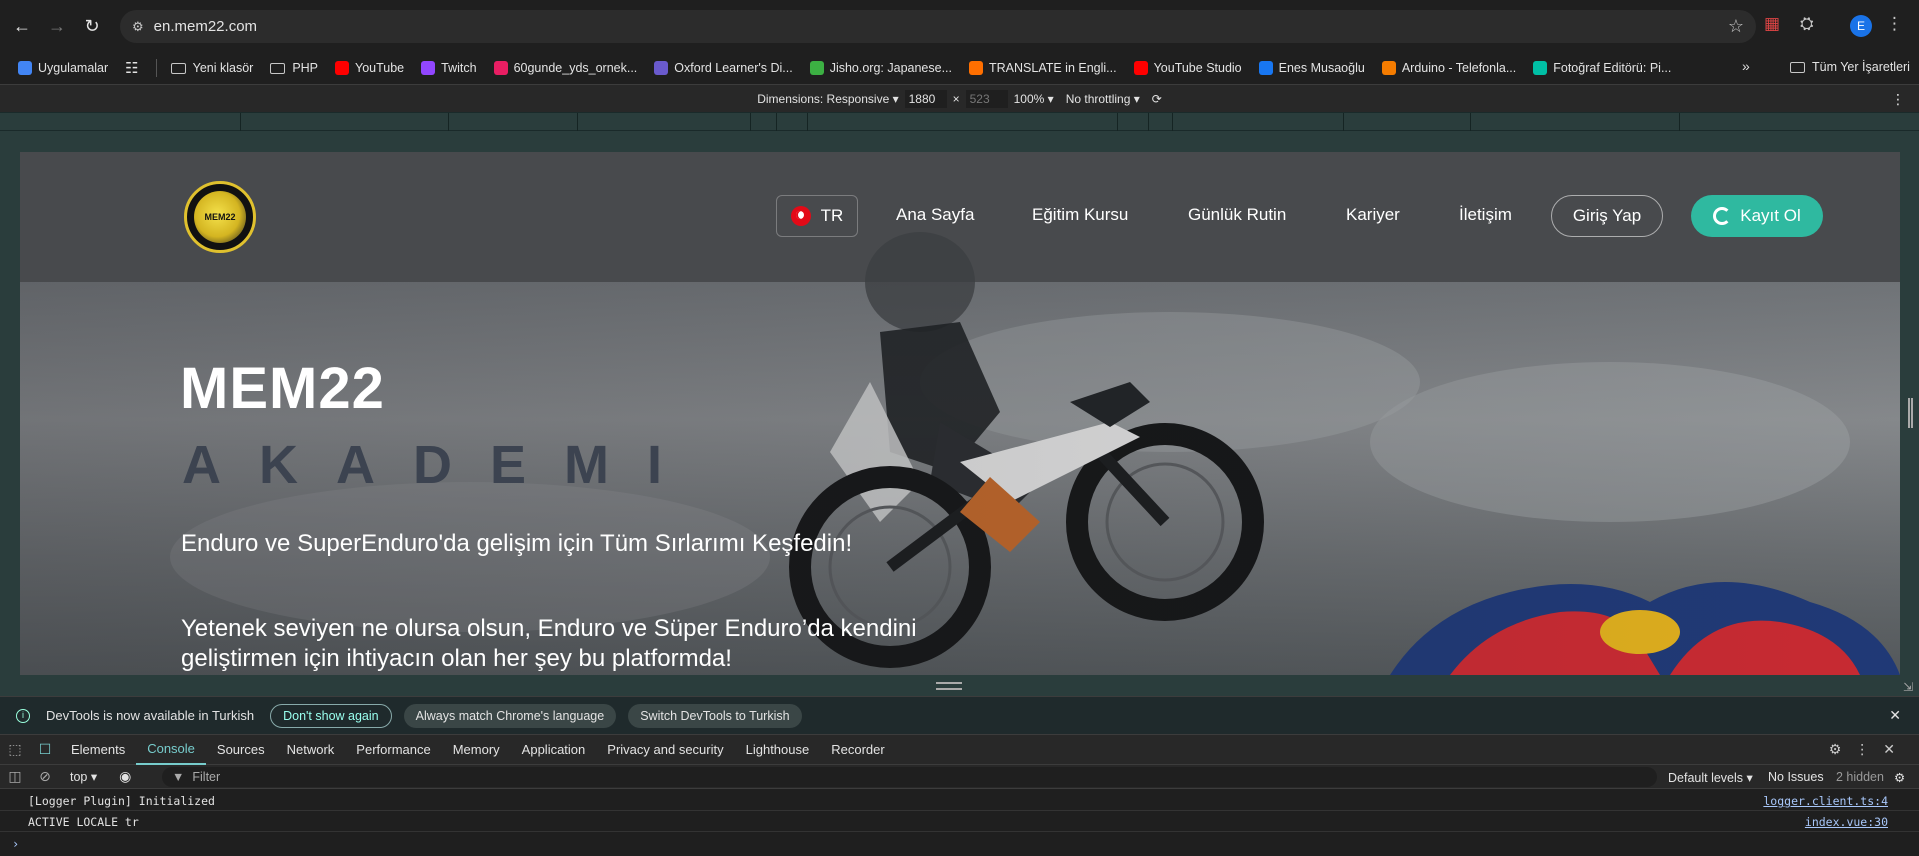  What do you see at coordinates (1772, 24) in the screenshot?
I see `extension-icon: ▦` at bounding box center [1772, 24].